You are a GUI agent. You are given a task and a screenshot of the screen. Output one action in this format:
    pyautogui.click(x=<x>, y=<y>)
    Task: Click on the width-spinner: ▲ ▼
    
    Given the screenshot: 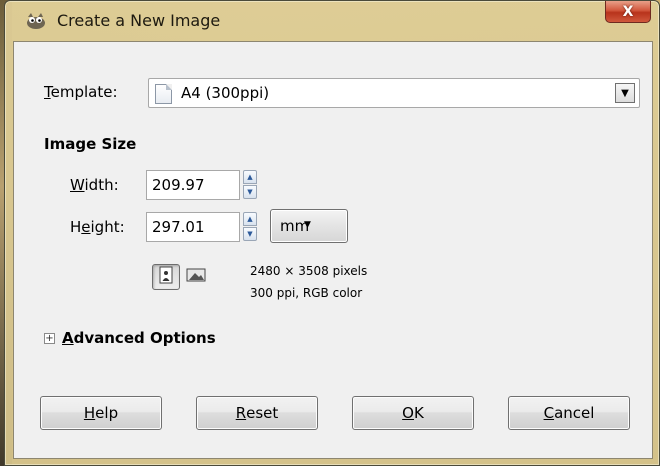 What is the action you would take?
    pyautogui.click(x=250, y=185)
    